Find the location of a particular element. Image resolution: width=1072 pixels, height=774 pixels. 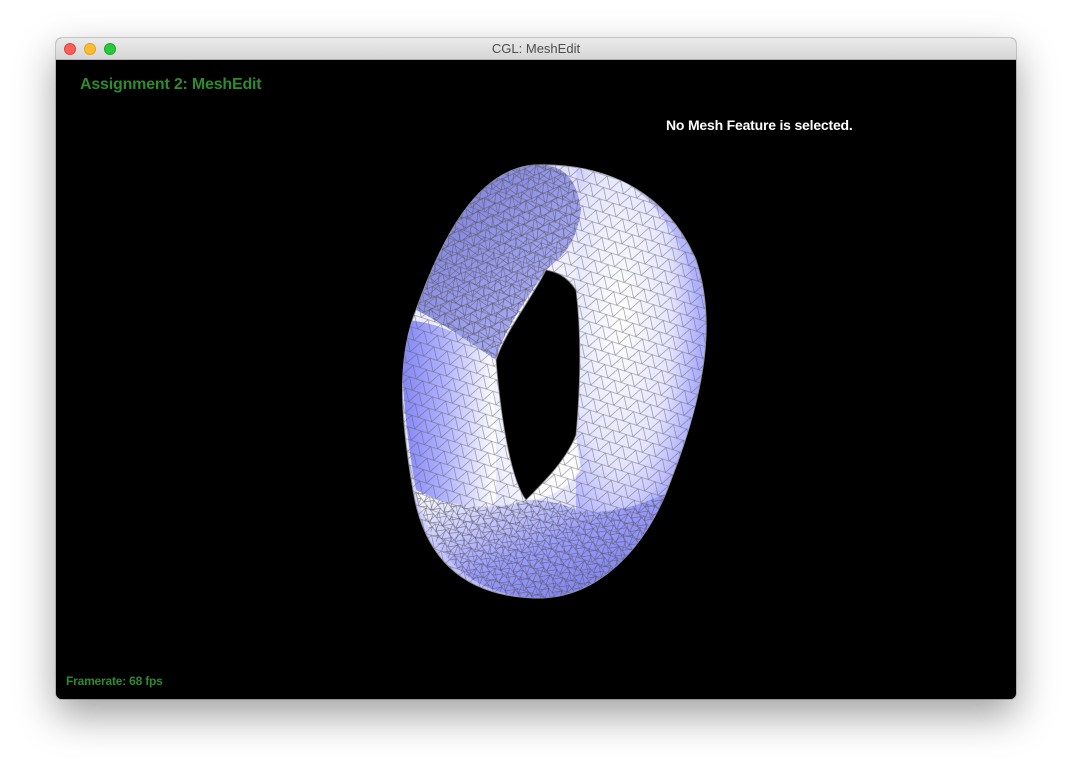

framerate-readout: Framerate: 68 fps is located at coordinates (114, 681).